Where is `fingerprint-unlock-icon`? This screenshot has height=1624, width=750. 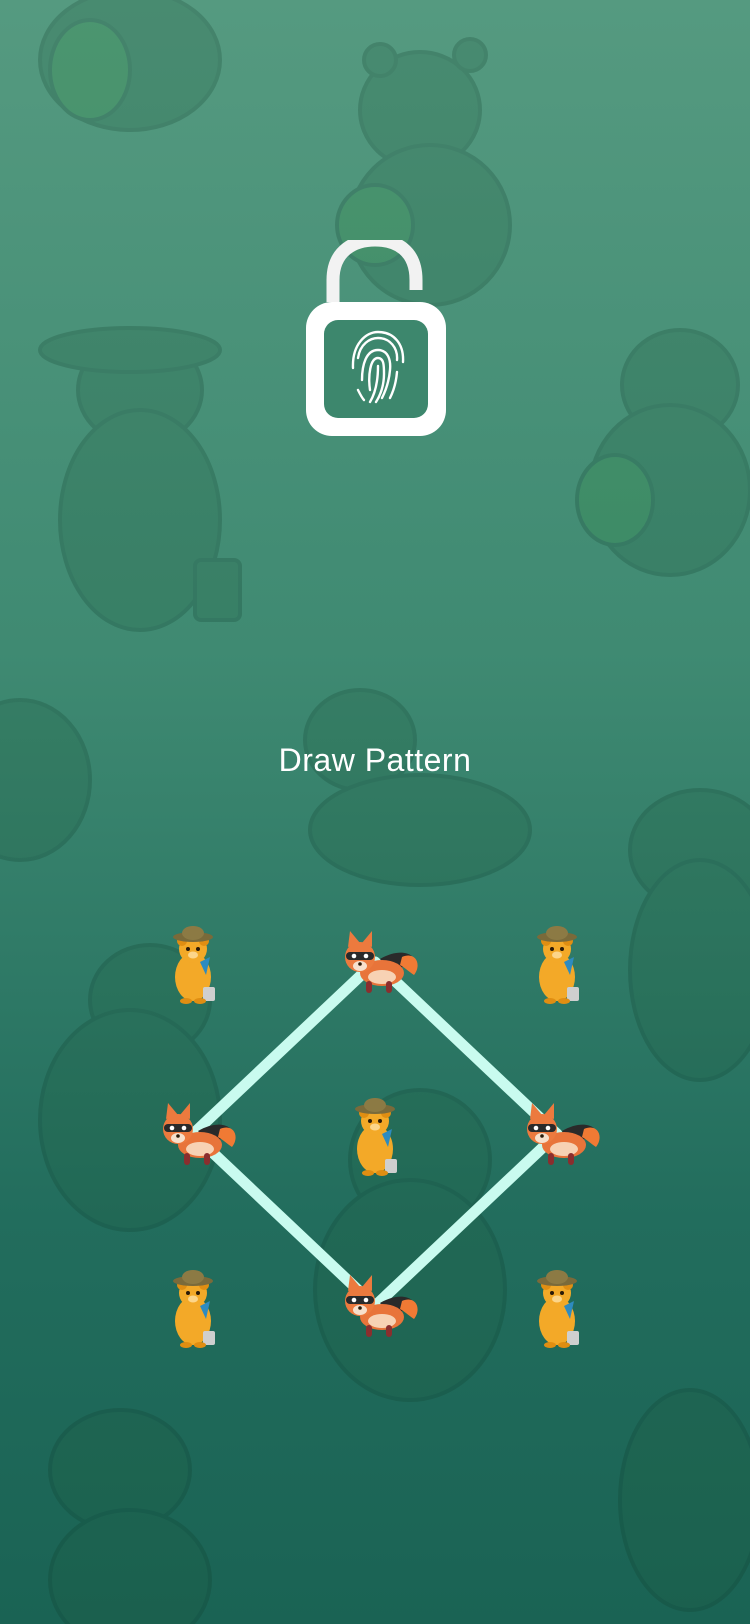
fingerprint-unlock-icon is located at coordinates (376, 338).